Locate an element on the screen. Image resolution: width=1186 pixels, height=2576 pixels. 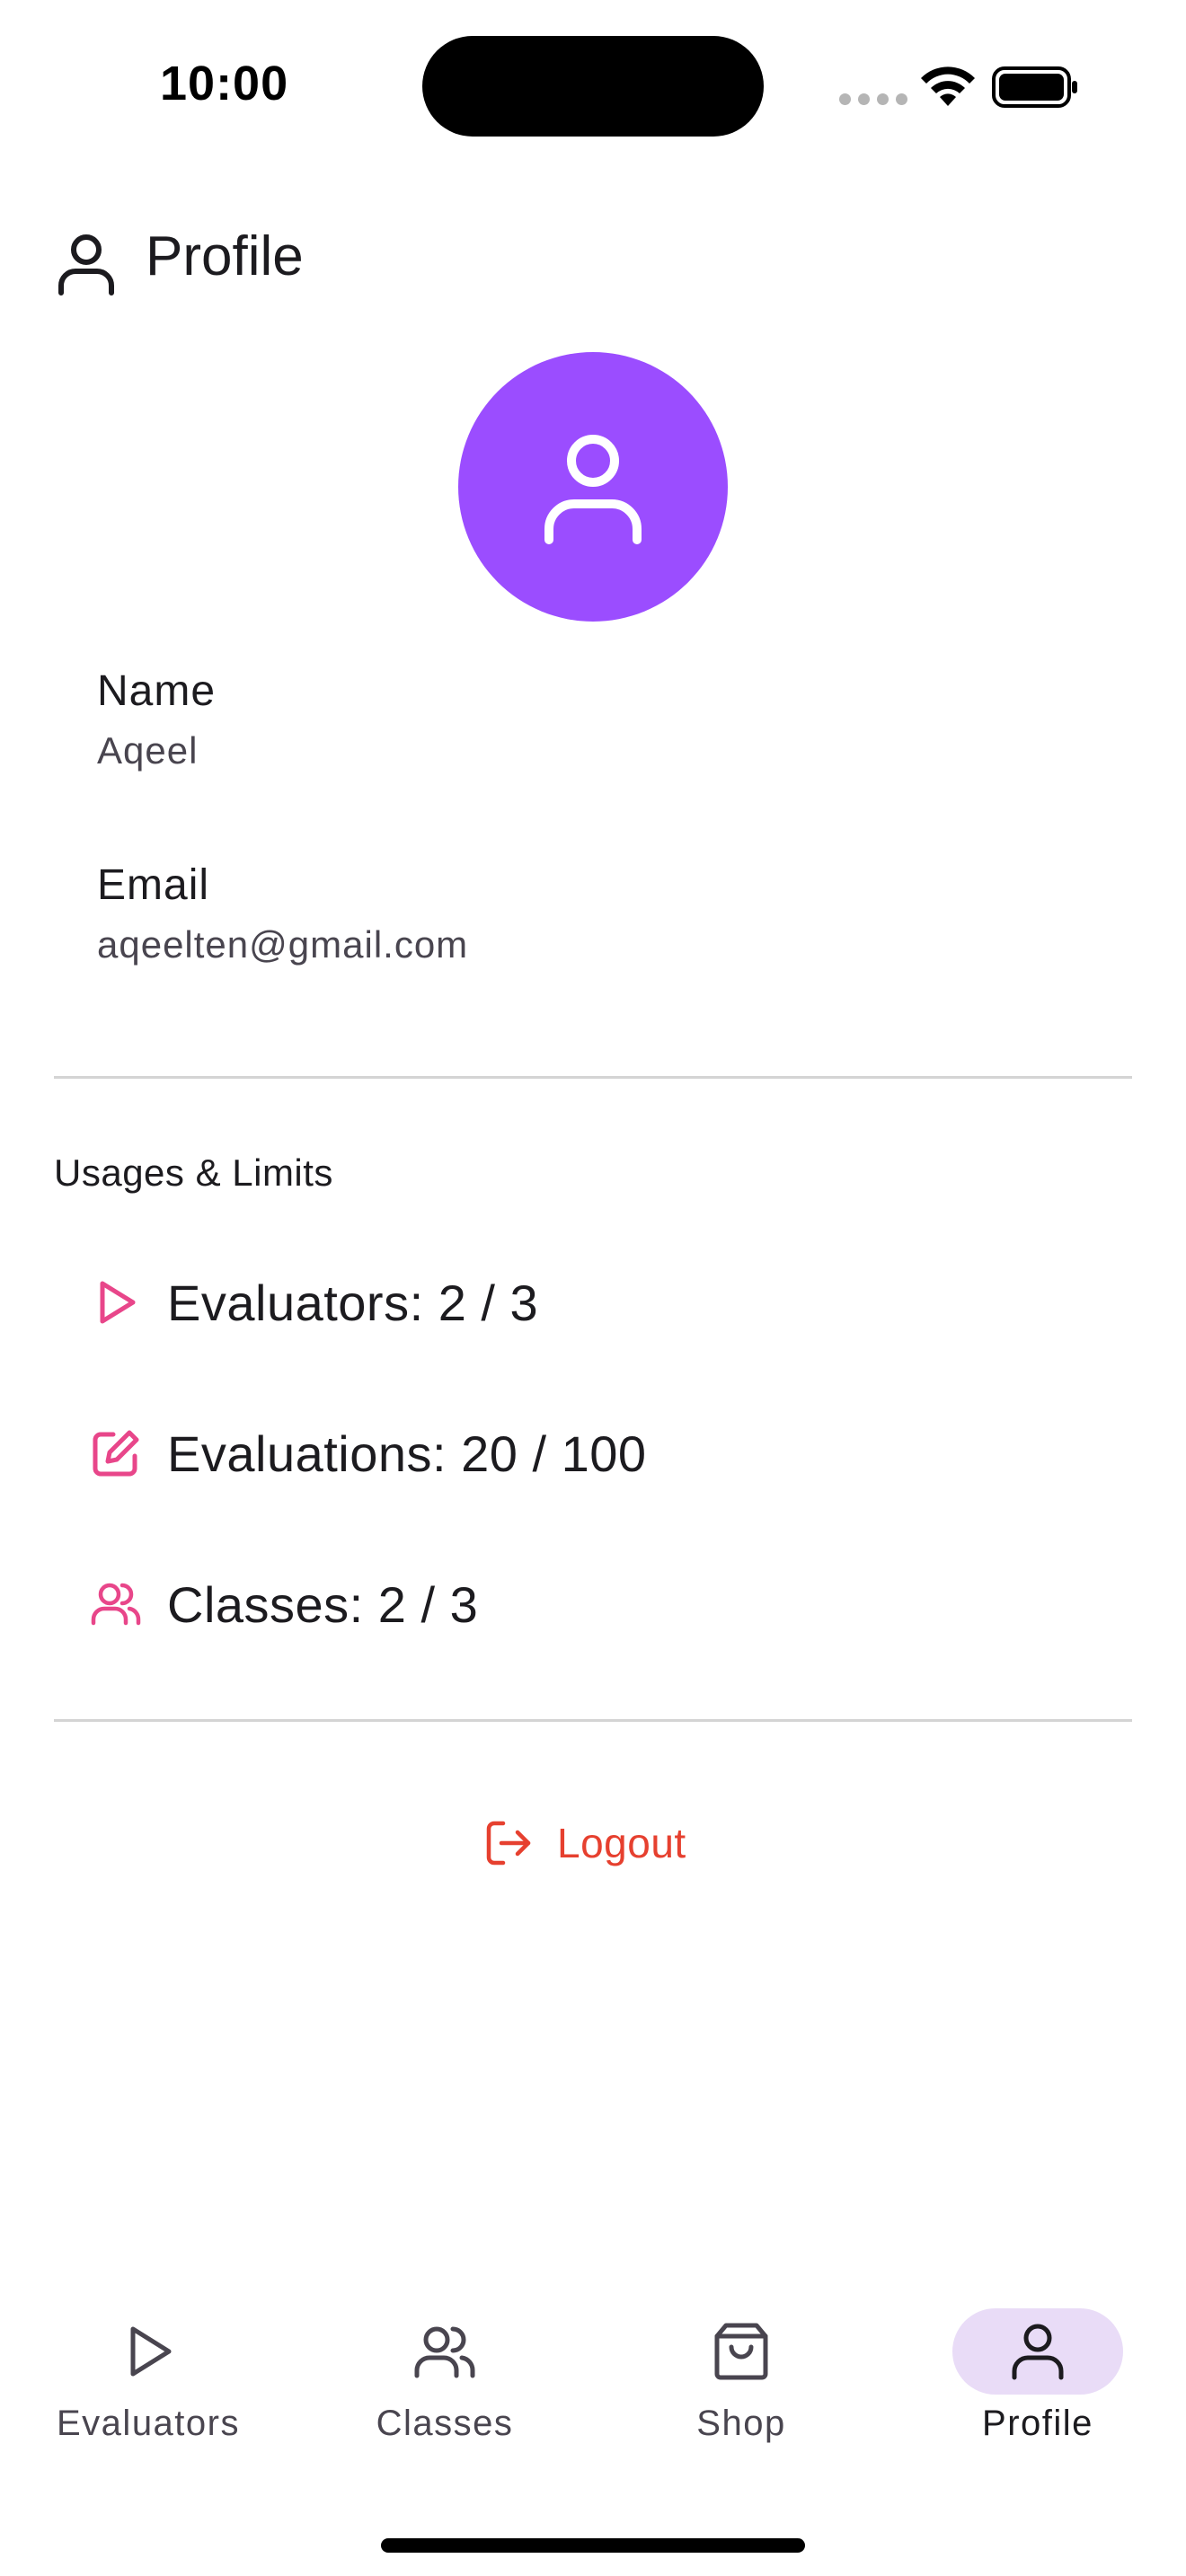
edit-icon is located at coordinates (116, 1453).